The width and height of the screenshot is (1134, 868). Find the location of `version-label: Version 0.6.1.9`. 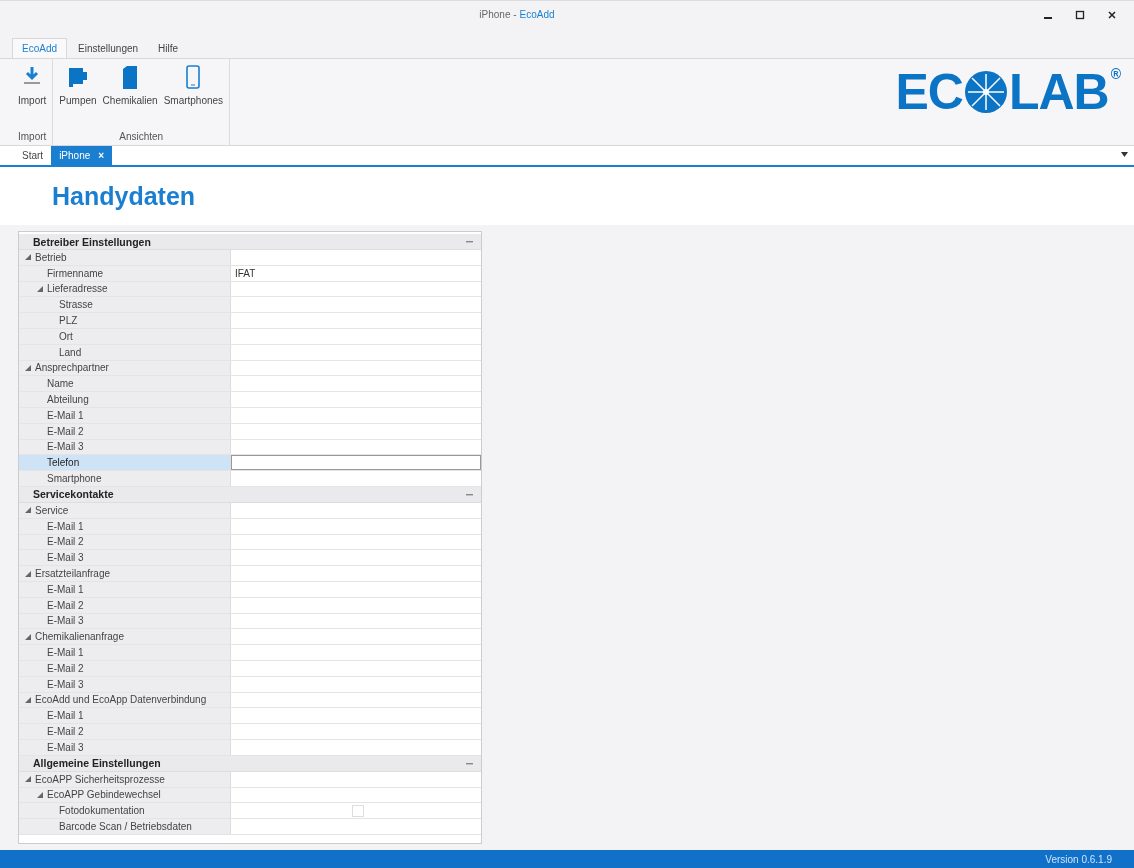

version-label: Version 0.6.1.9 is located at coordinates (1078, 859).